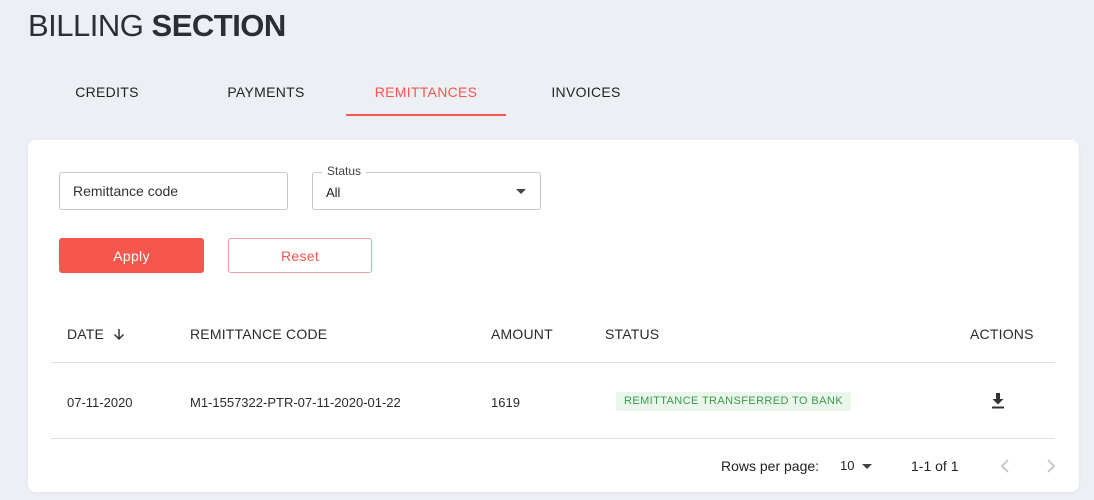  I want to click on column-header-status: STATUS, so click(632, 334).